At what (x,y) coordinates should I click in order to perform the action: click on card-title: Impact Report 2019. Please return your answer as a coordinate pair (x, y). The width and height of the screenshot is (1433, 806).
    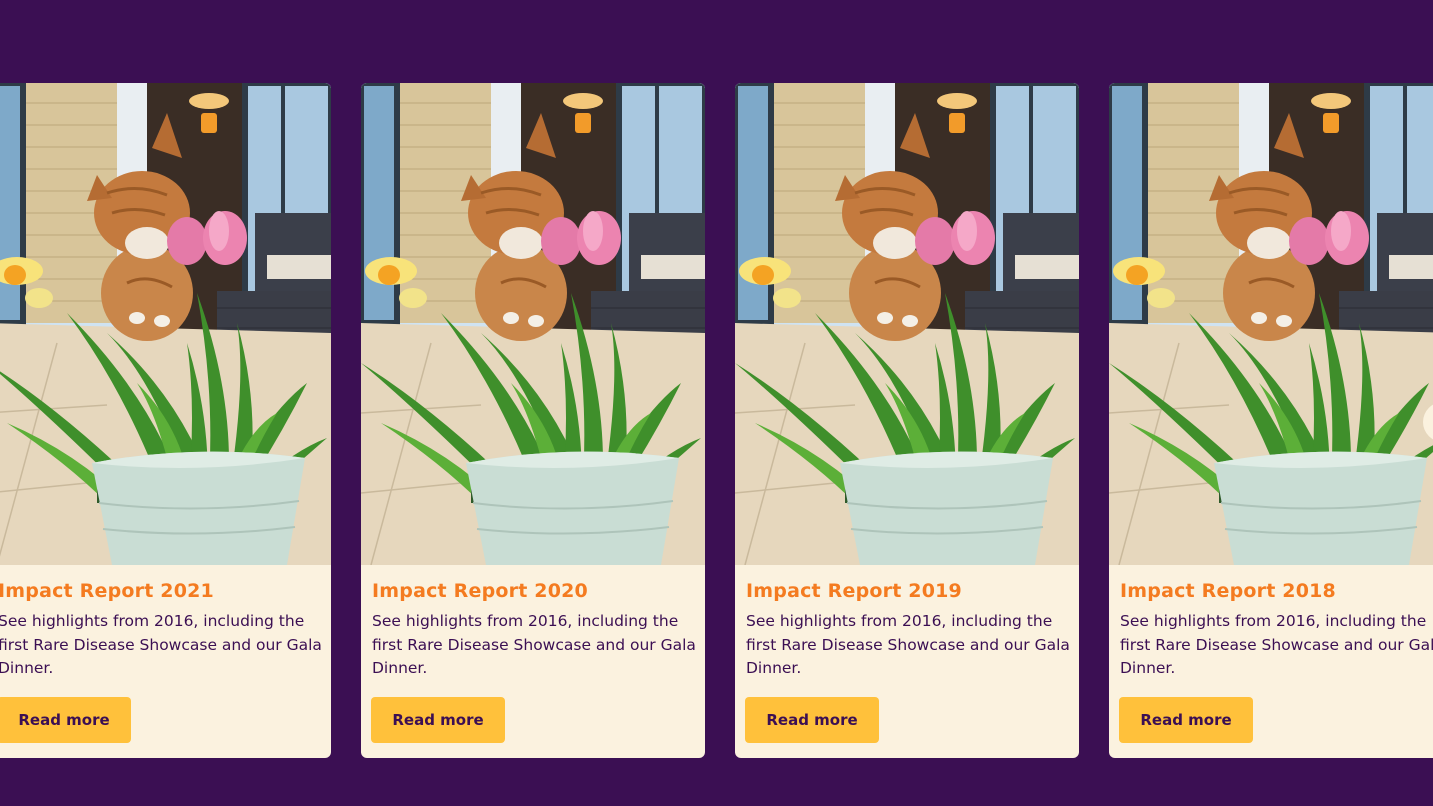
    Looking at the image, I should click on (854, 591).